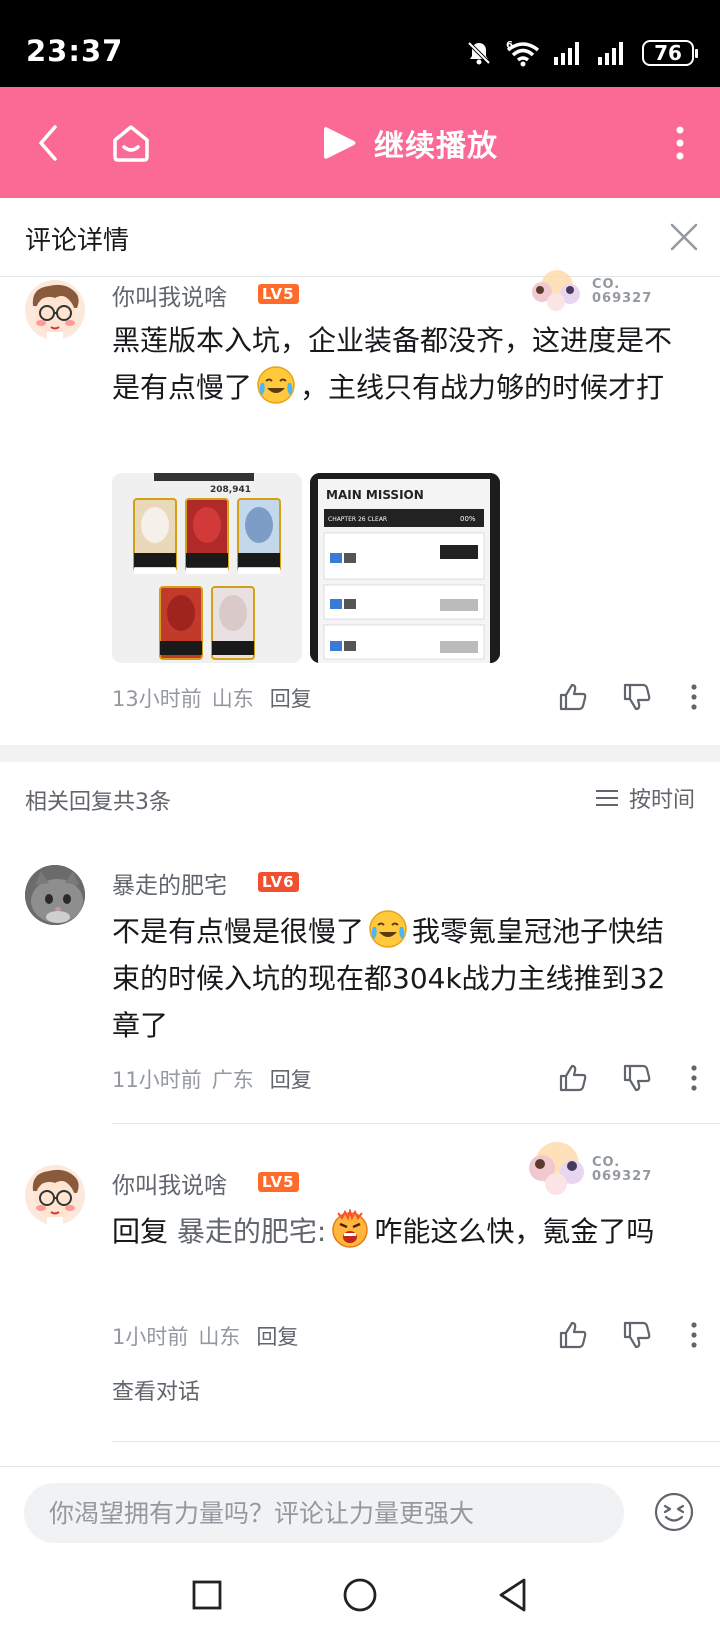 The width and height of the screenshot is (720, 1633). I want to click on sort-by-time-button: 按时间, so click(645, 798).